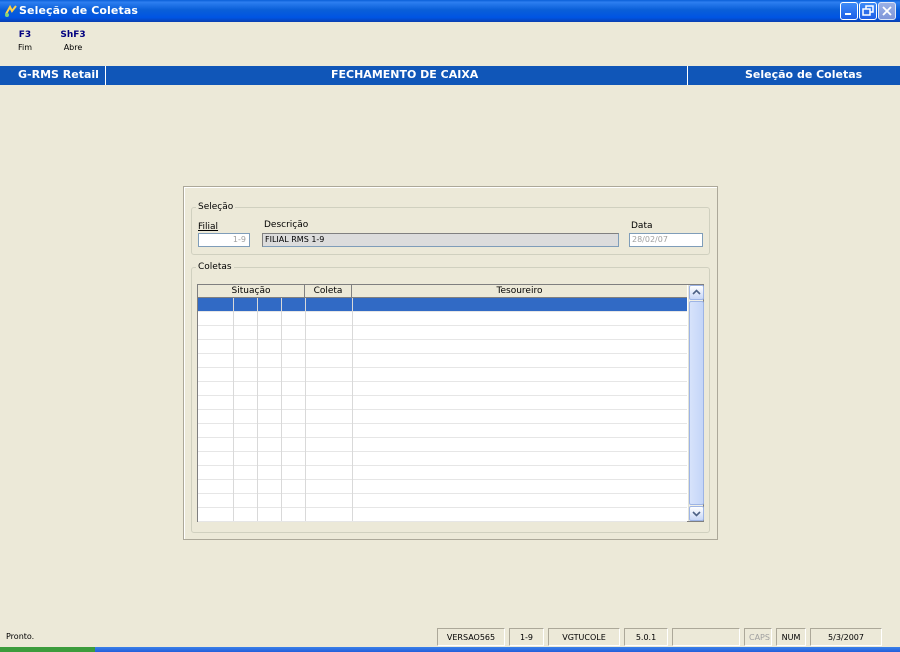 This screenshot has height=652, width=900. What do you see at coordinates (25, 35) in the screenshot?
I see `fkey-key: F3` at bounding box center [25, 35].